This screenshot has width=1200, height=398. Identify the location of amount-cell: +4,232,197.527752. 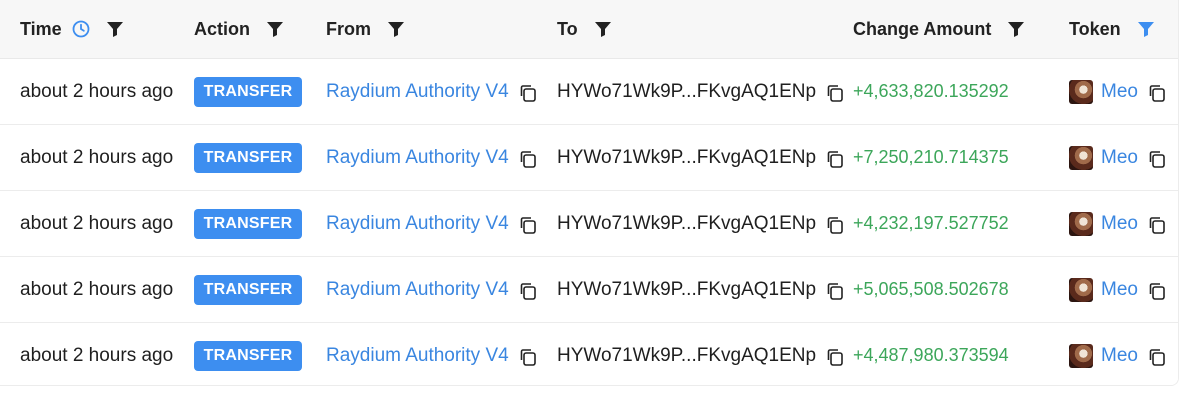
(931, 223).